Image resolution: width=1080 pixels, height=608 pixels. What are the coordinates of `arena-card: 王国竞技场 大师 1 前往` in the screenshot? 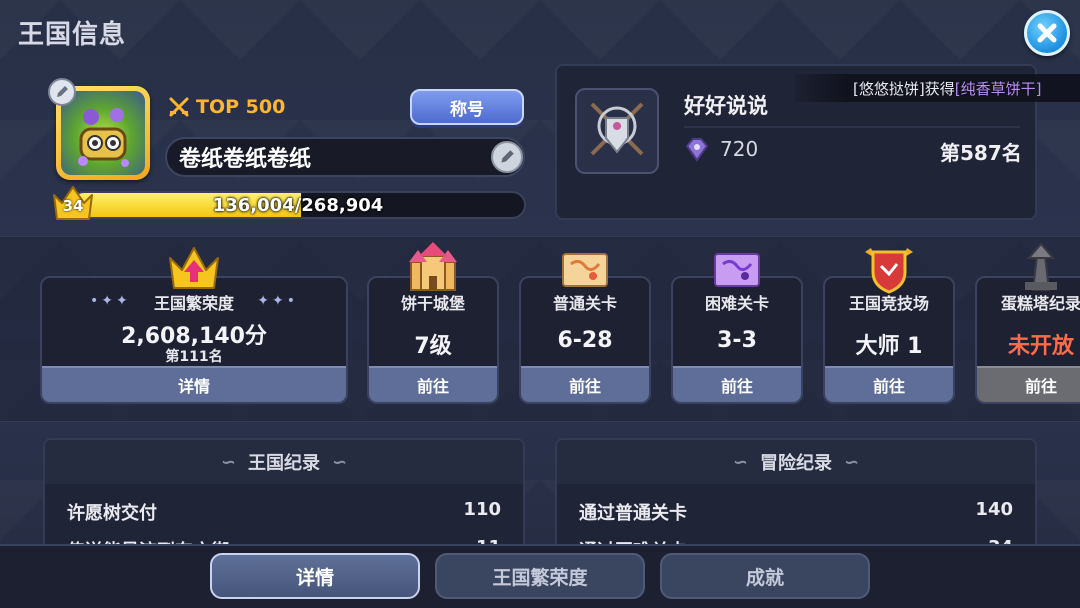 It's located at (889, 340).